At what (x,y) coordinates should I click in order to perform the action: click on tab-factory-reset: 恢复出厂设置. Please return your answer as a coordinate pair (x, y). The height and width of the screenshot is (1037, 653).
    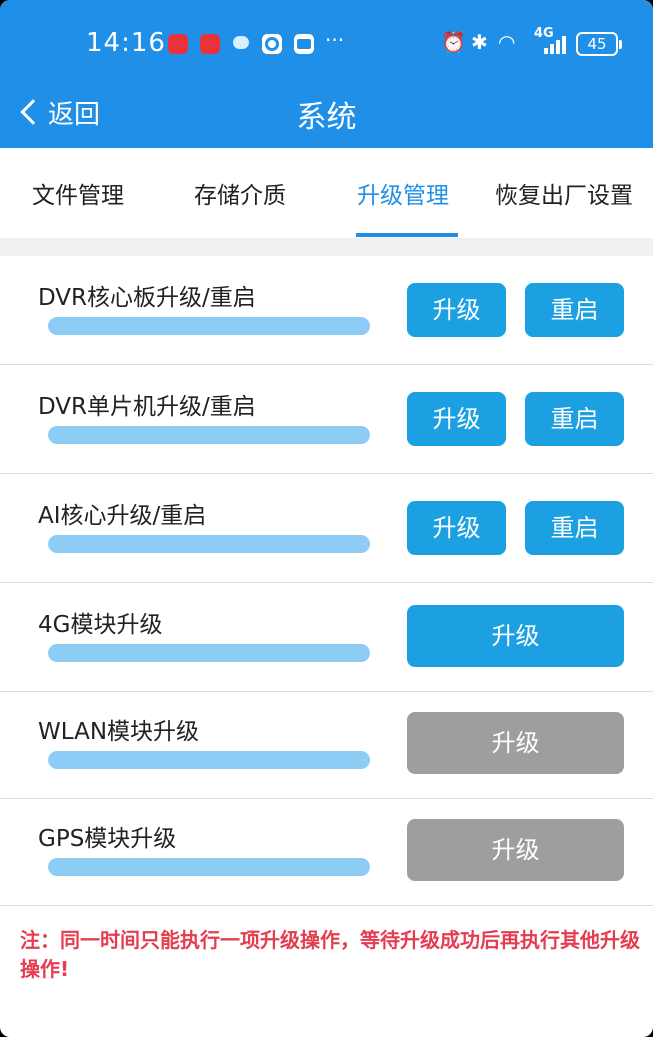
    Looking at the image, I should click on (564, 193).